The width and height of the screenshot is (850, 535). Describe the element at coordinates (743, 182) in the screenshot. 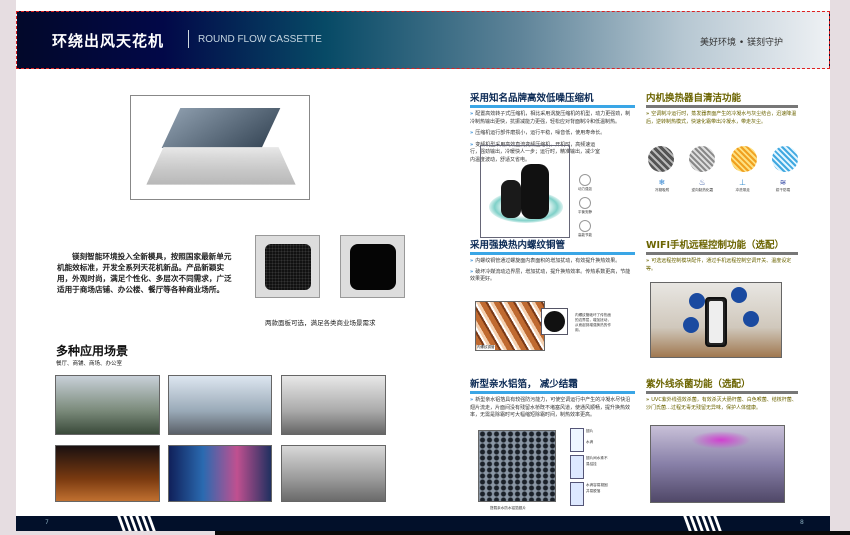

I see `water-icon: ⊥` at that location.